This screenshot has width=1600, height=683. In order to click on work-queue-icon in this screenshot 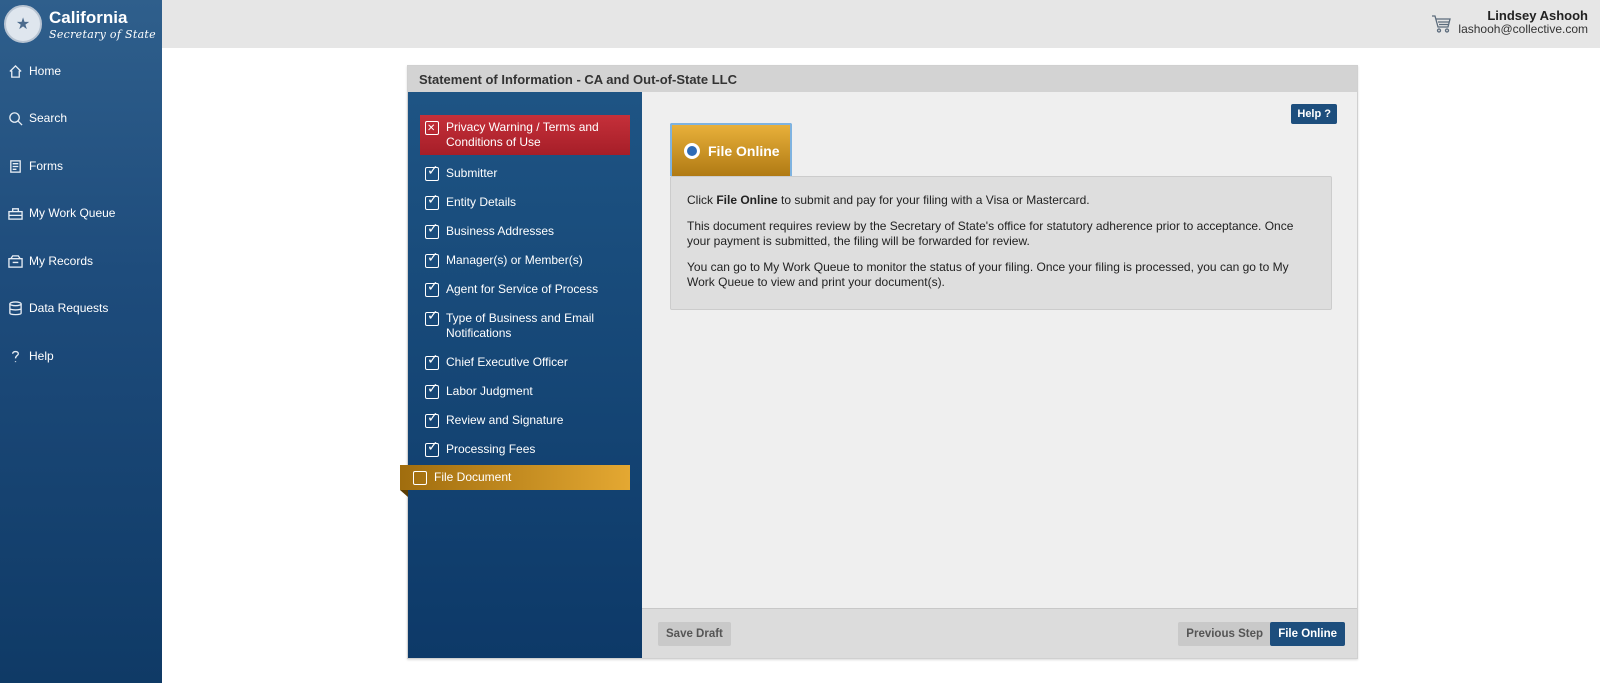, I will do `click(15, 213)`.